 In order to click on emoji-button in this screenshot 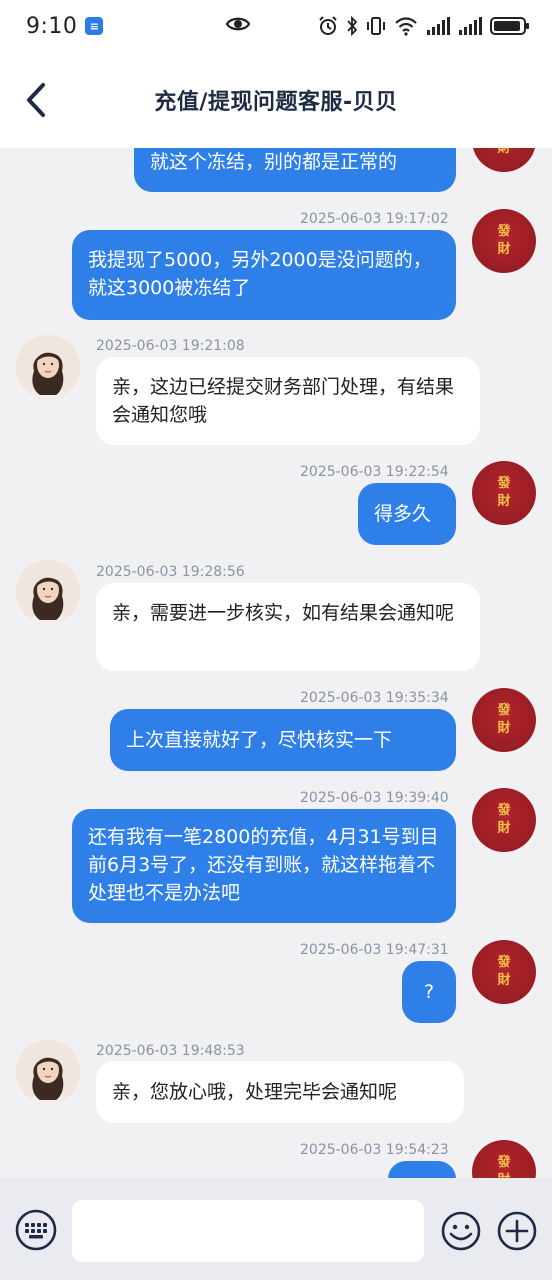, I will do `click(461, 1231)`.